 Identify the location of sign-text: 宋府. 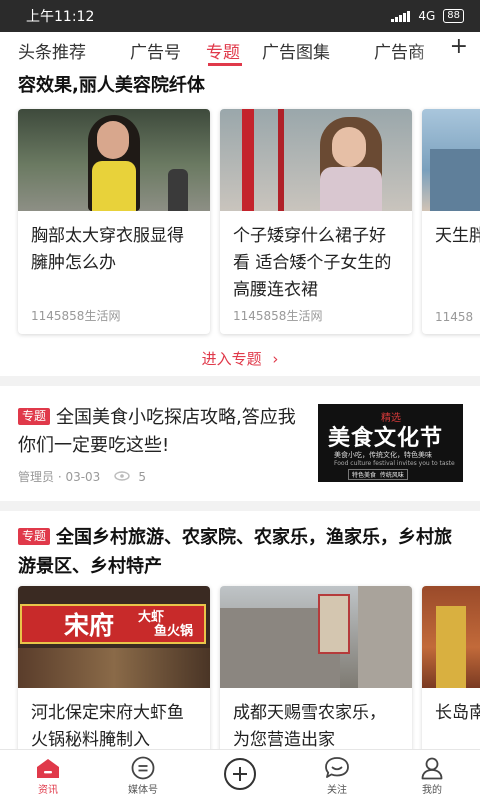
(89, 625).